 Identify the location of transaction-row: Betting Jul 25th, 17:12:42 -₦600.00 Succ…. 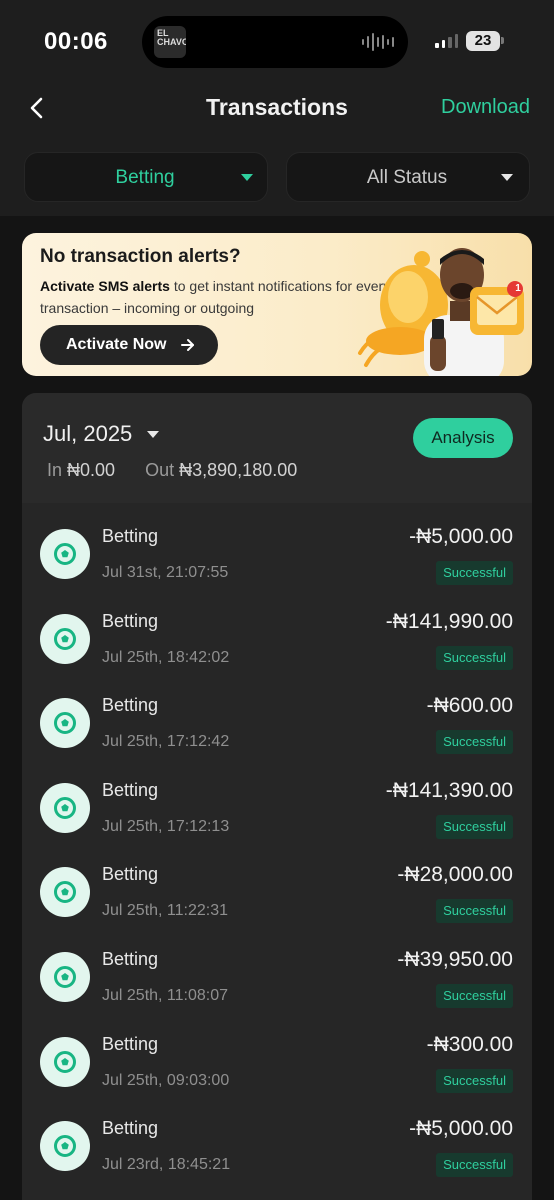
(277, 714).